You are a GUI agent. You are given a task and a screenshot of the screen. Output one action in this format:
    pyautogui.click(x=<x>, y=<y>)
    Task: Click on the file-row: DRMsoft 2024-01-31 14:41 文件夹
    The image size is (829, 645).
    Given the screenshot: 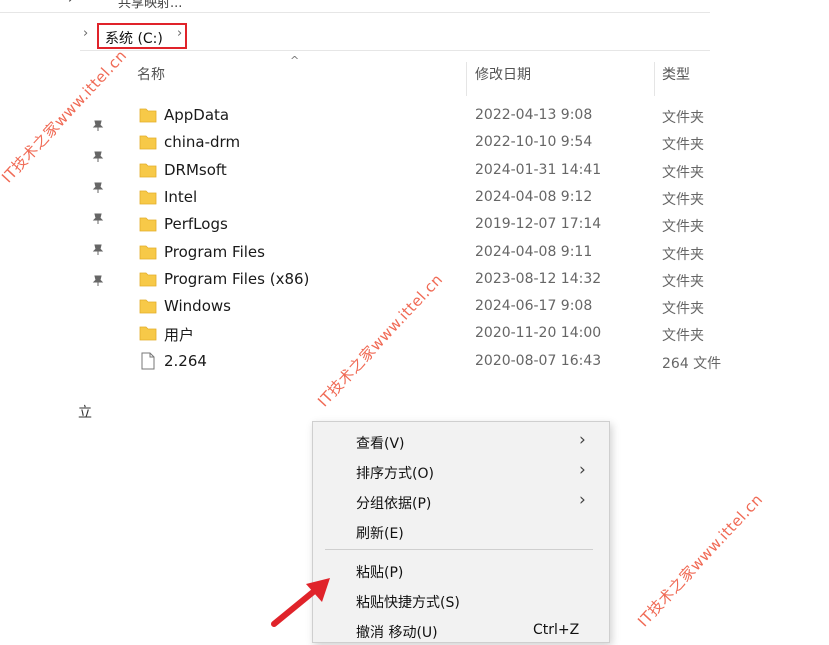 What is the action you would take?
    pyautogui.click(x=412, y=170)
    